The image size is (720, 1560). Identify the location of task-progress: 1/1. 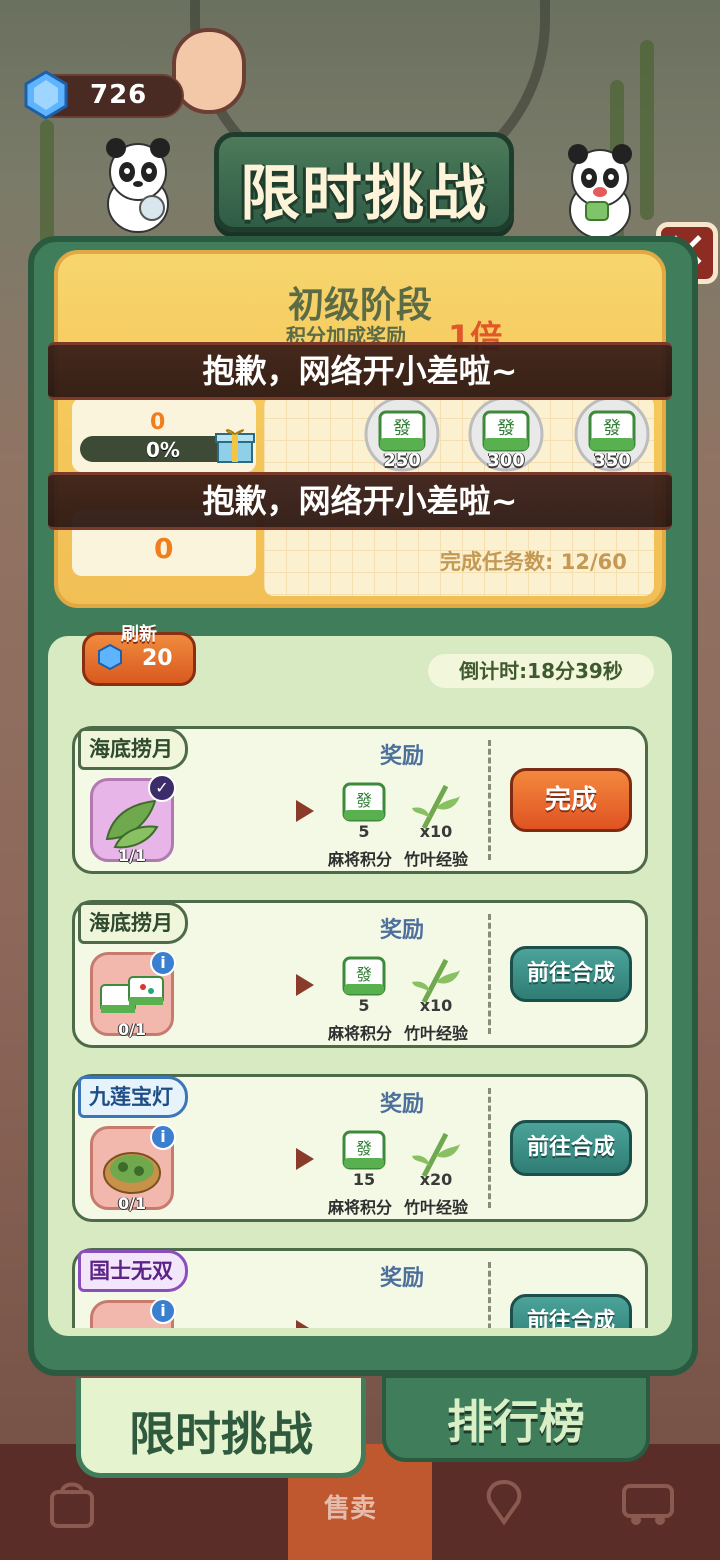
(132, 855).